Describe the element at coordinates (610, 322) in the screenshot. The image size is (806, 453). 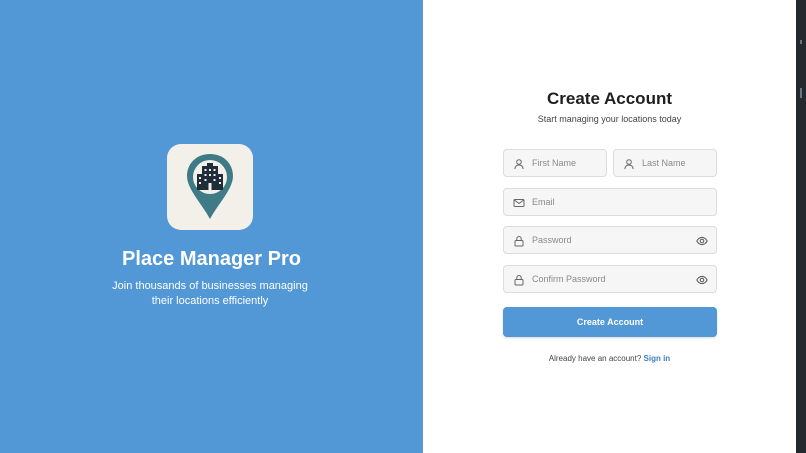
I see `create-account-button: Create Account` at that location.